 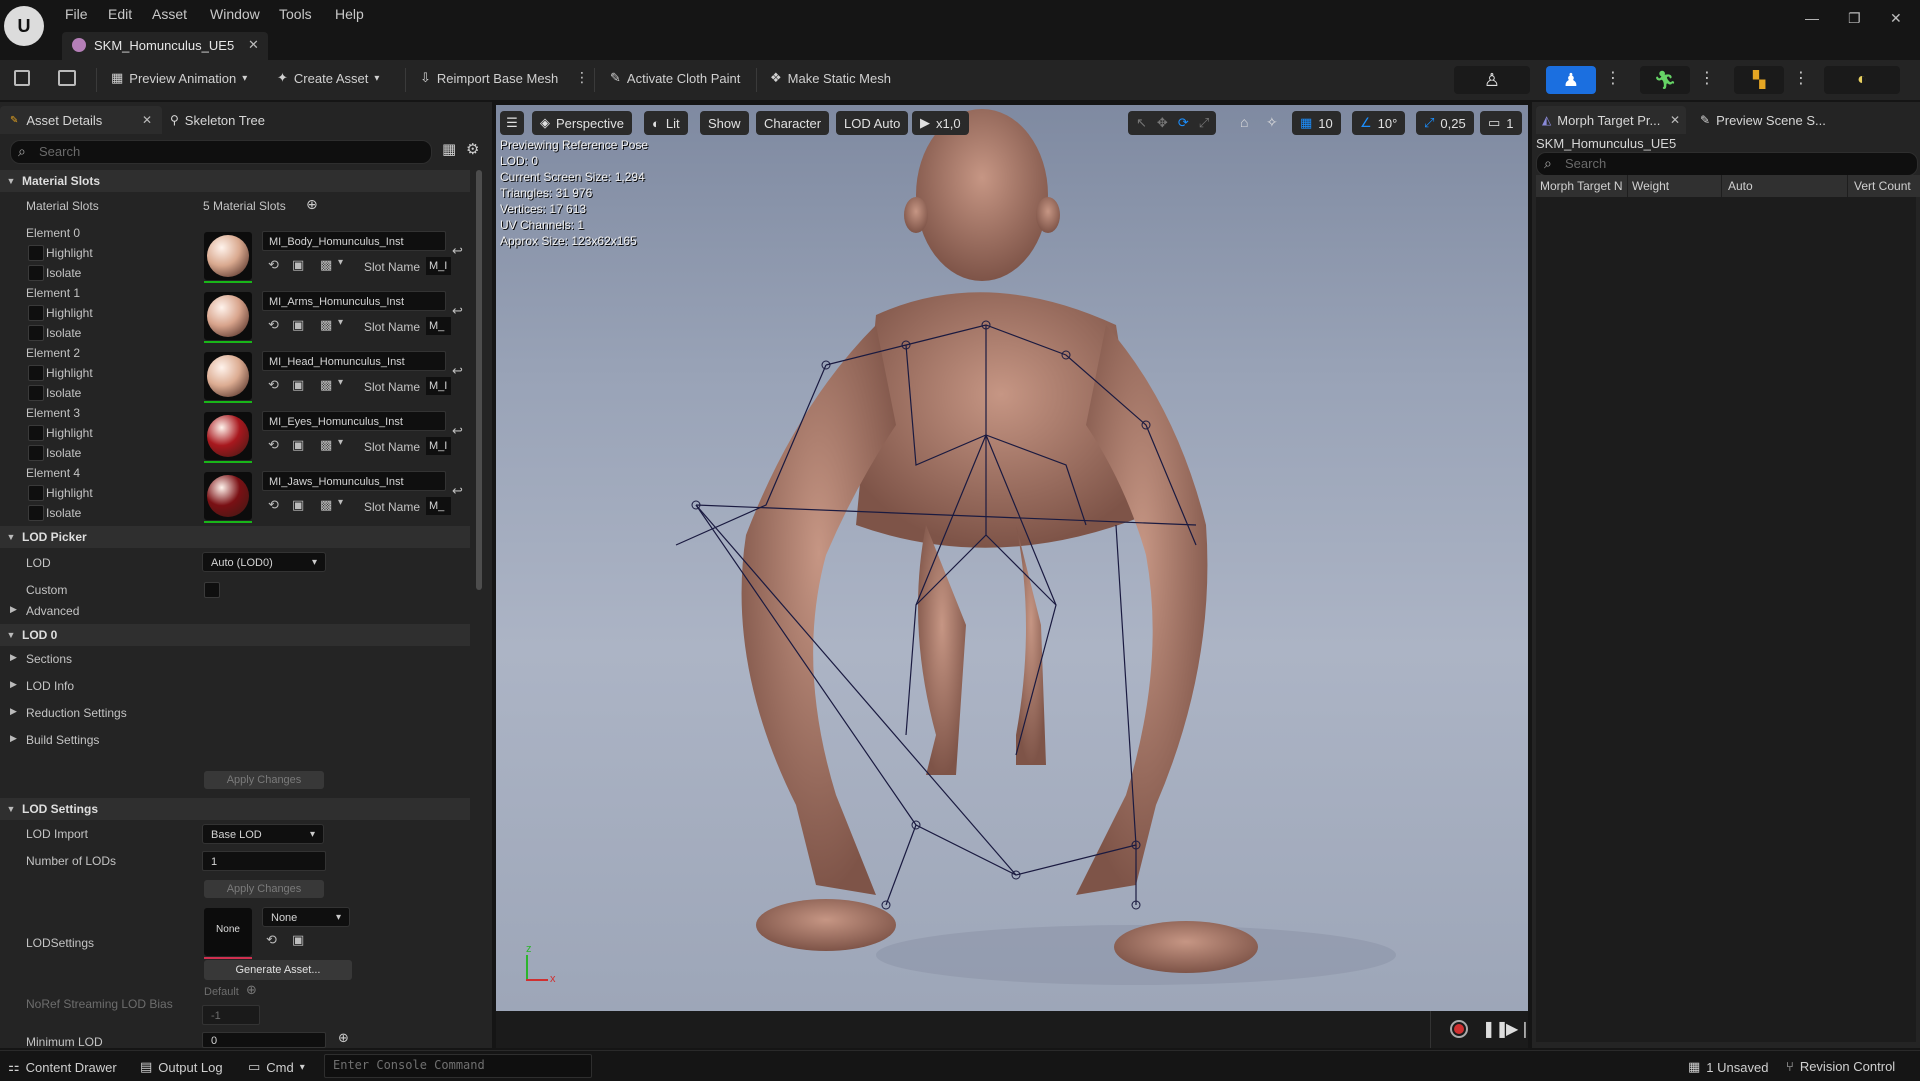 I want to click on menu-tools: Tools, so click(x=295, y=14).